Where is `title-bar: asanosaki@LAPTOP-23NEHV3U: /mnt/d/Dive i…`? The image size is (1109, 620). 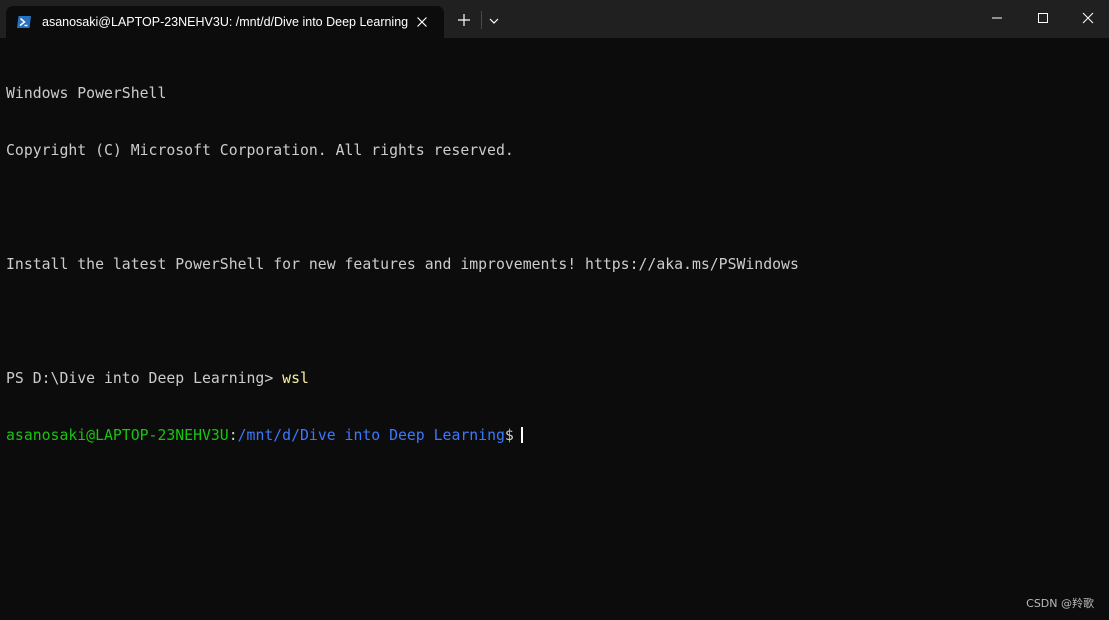 title-bar: asanosaki@LAPTOP-23NEHV3U: /mnt/d/Dive i… is located at coordinates (554, 19).